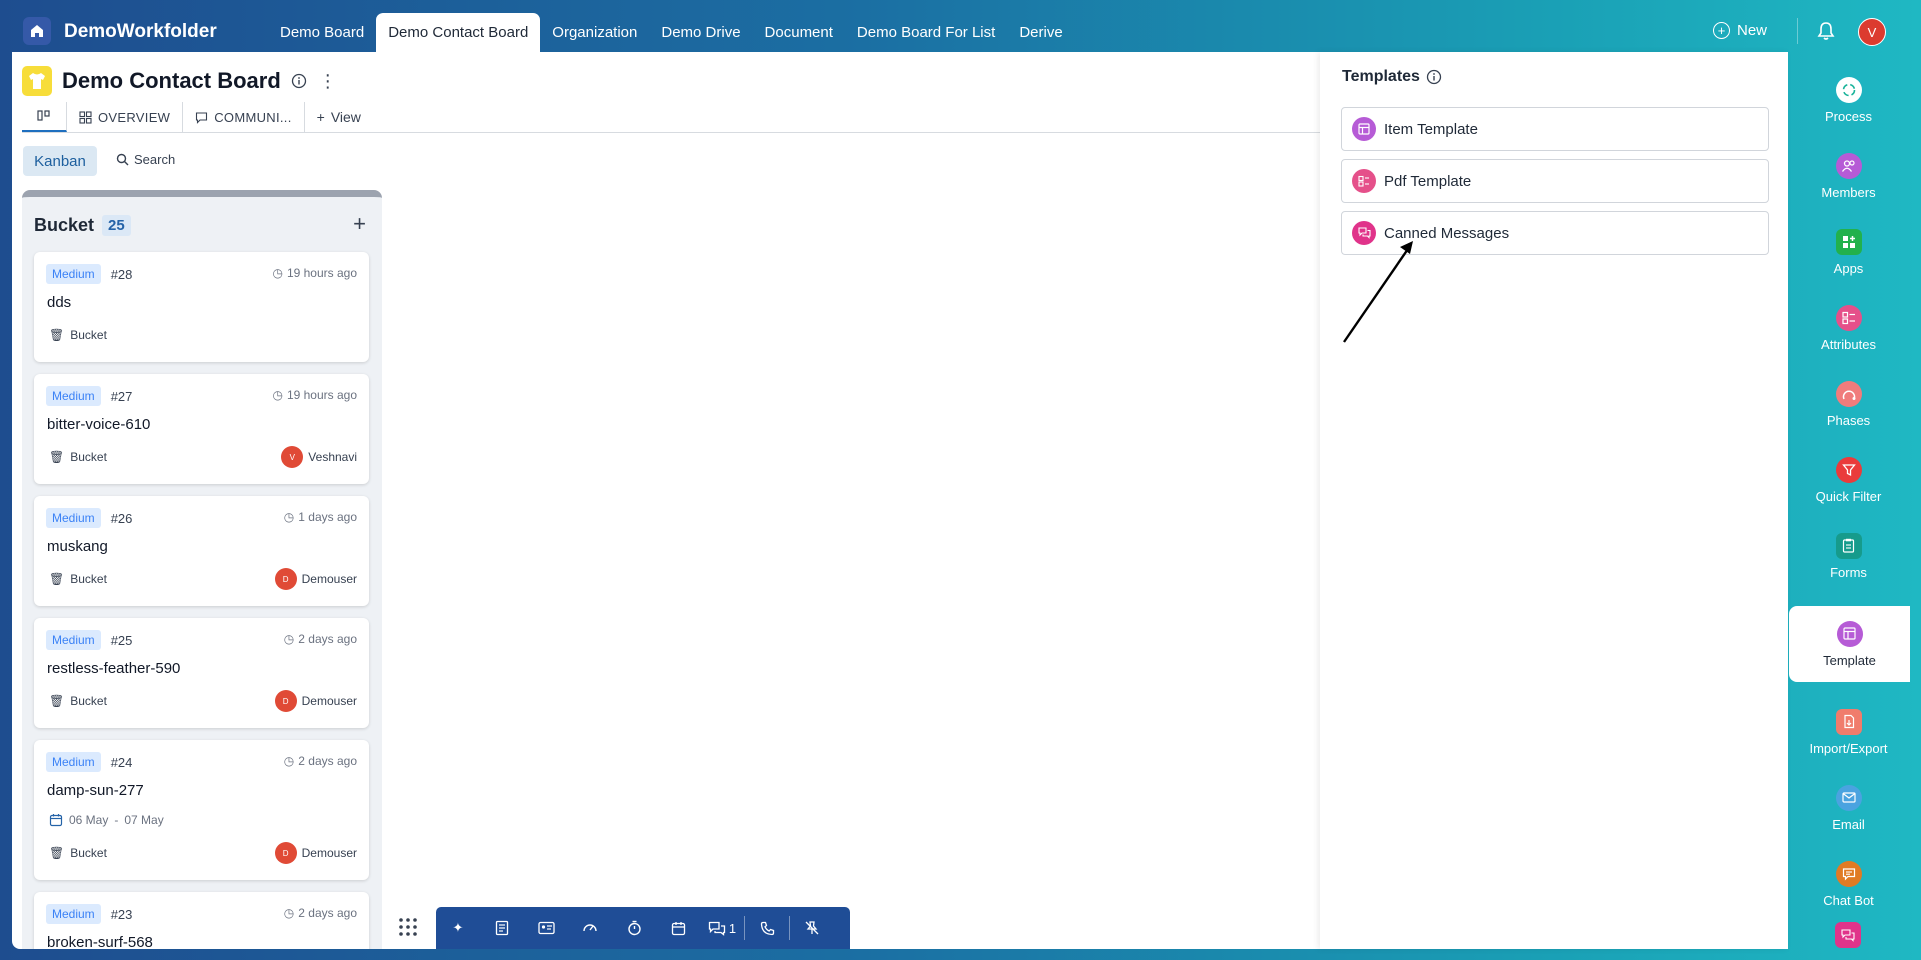 This screenshot has height=960, width=1921. Describe the element at coordinates (121, 518) in the screenshot. I see `card-number: #26` at that location.